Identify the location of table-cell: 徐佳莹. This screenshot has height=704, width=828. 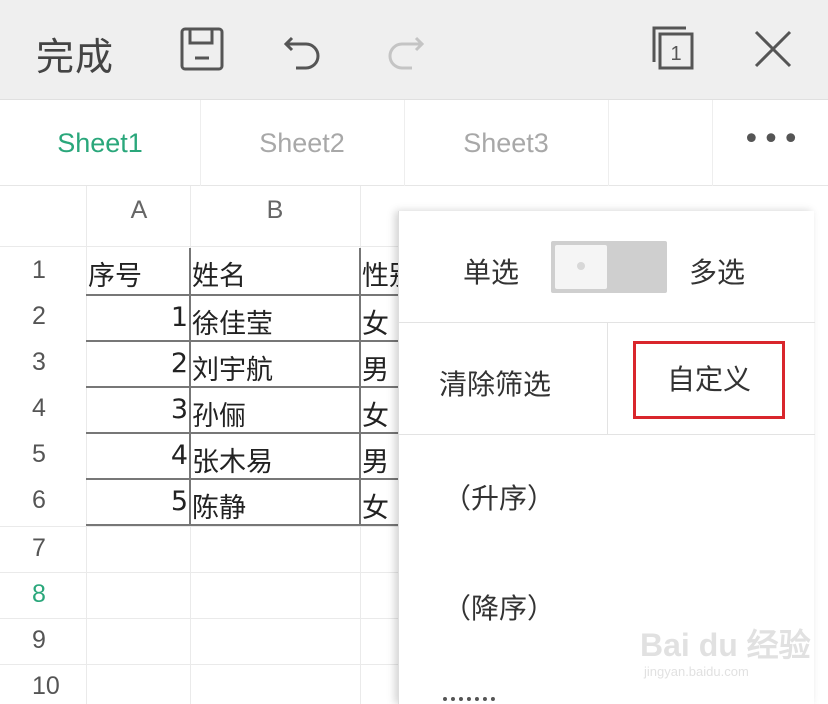
(232, 321).